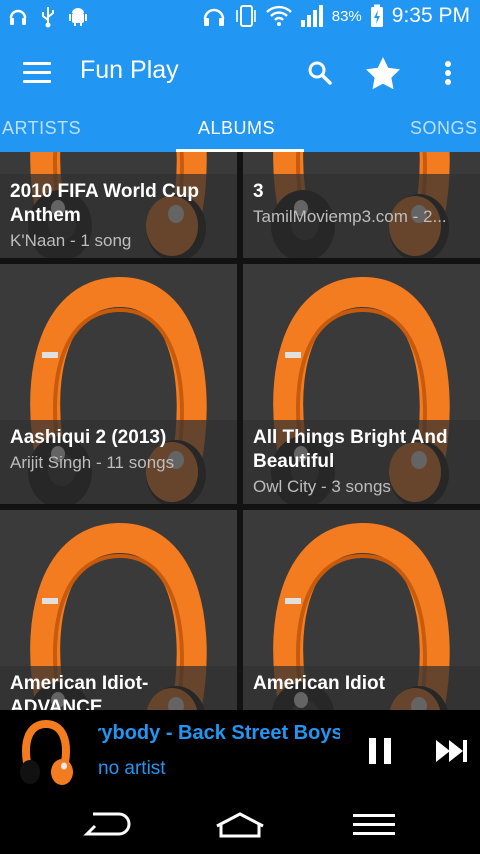 The width and height of the screenshot is (480, 854). Describe the element at coordinates (18, 17) in the screenshot. I see `headset-notification-icon` at that location.